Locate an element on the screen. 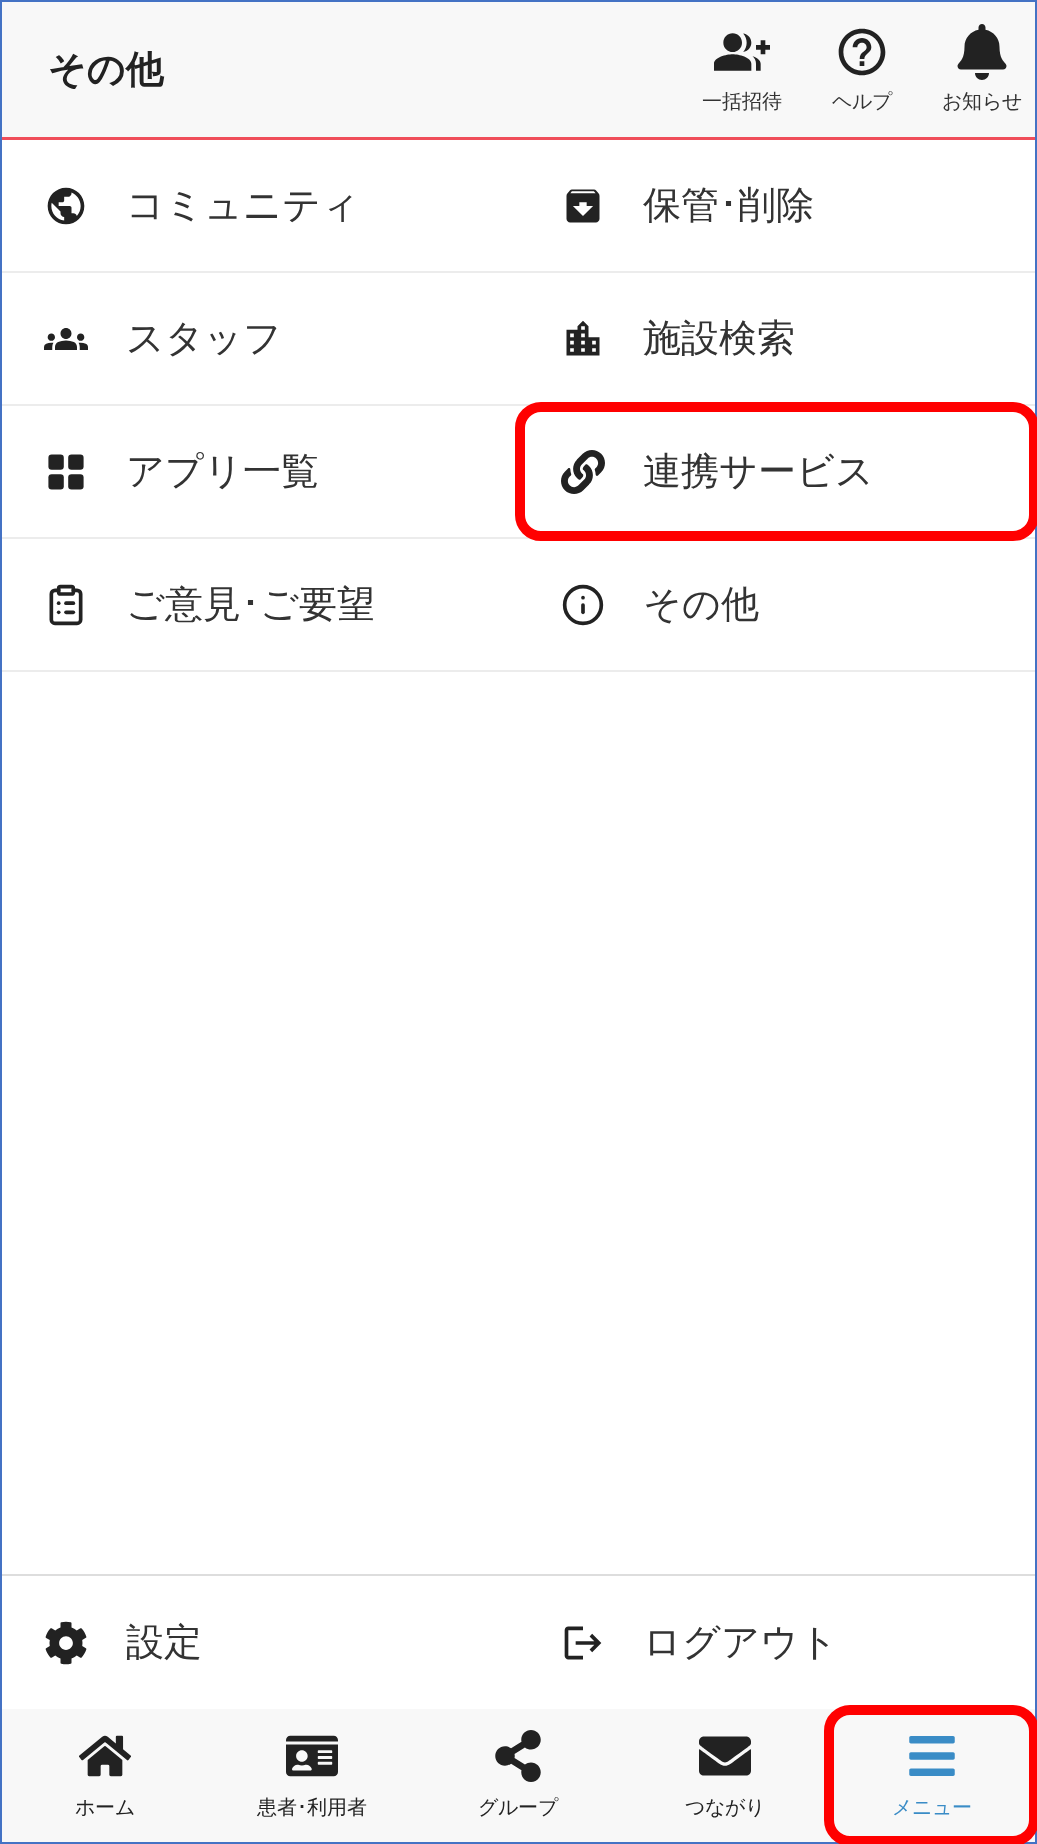  settings-icon is located at coordinates (66, 1642).